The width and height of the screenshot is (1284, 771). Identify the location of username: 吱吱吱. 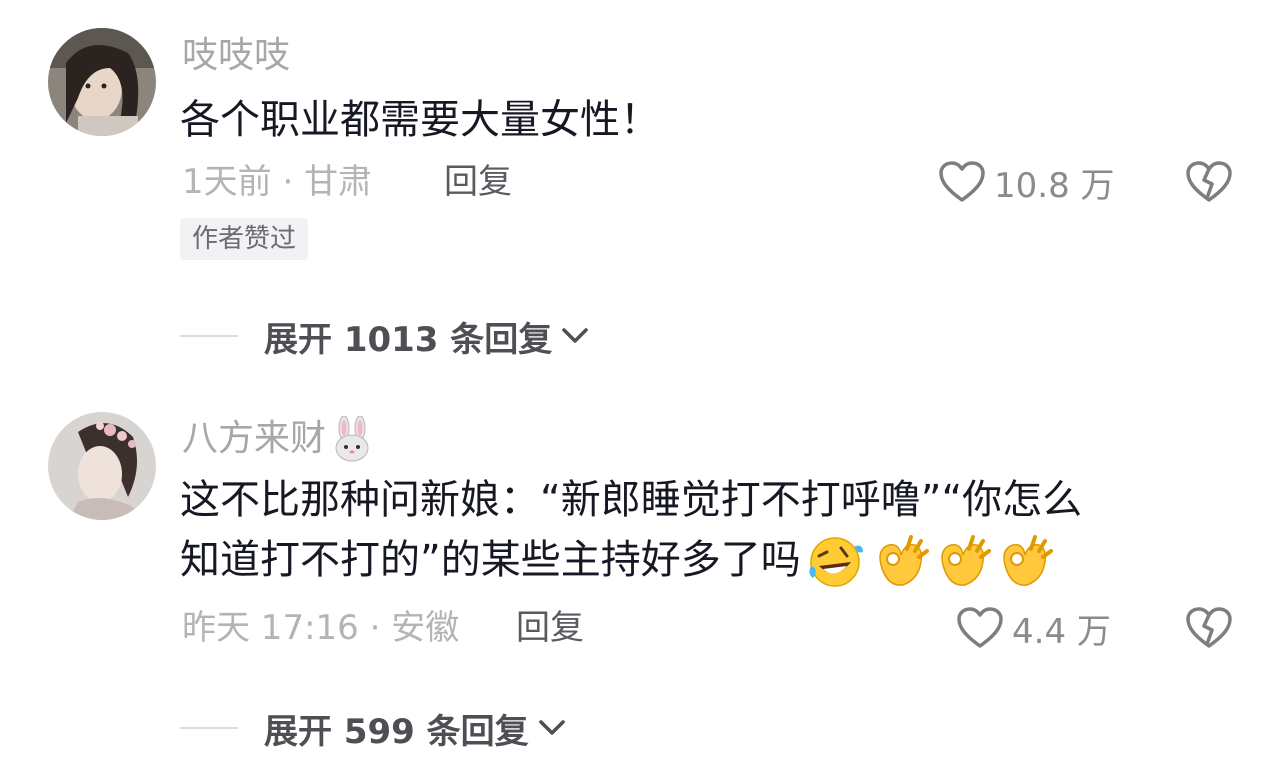
(236, 56).